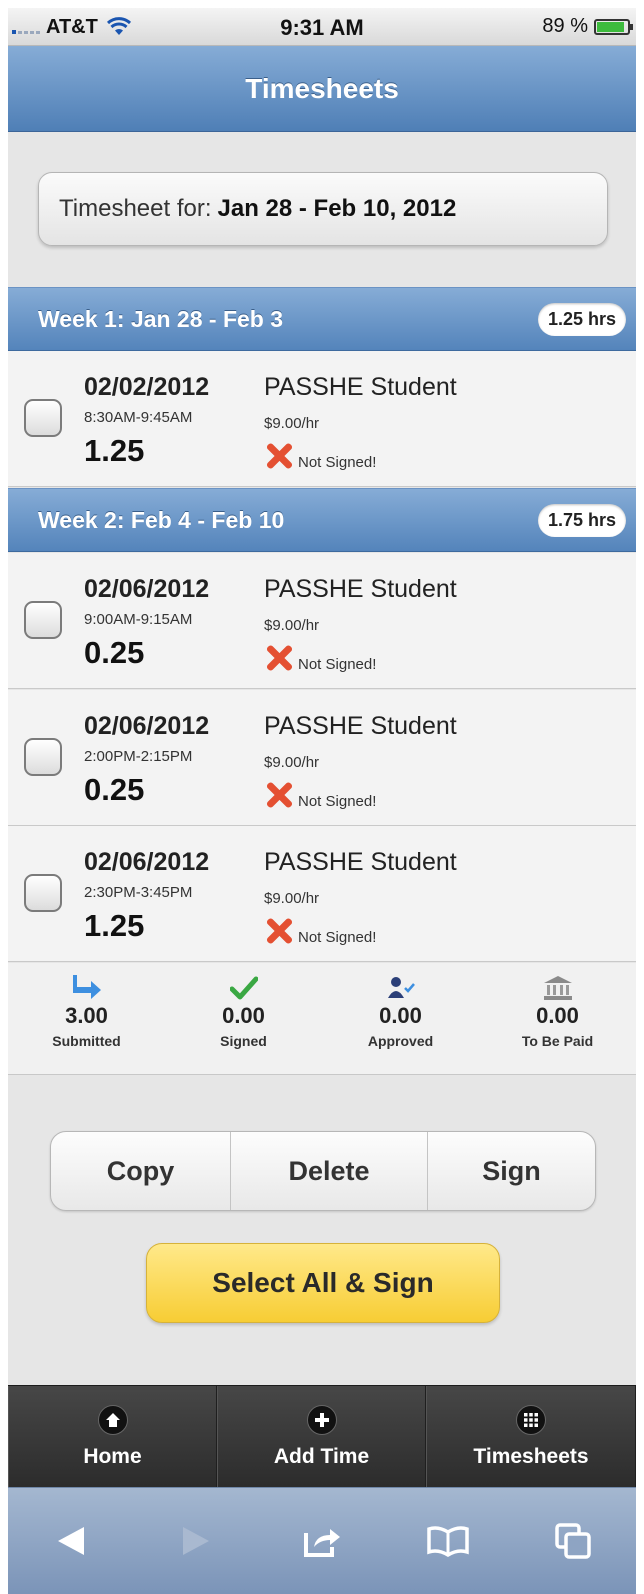 The image size is (644, 1594). What do you see at coordinates (511, 1171) in the screenshot?
I see `sign-button: Sign` at bounding box center [511, 1171].